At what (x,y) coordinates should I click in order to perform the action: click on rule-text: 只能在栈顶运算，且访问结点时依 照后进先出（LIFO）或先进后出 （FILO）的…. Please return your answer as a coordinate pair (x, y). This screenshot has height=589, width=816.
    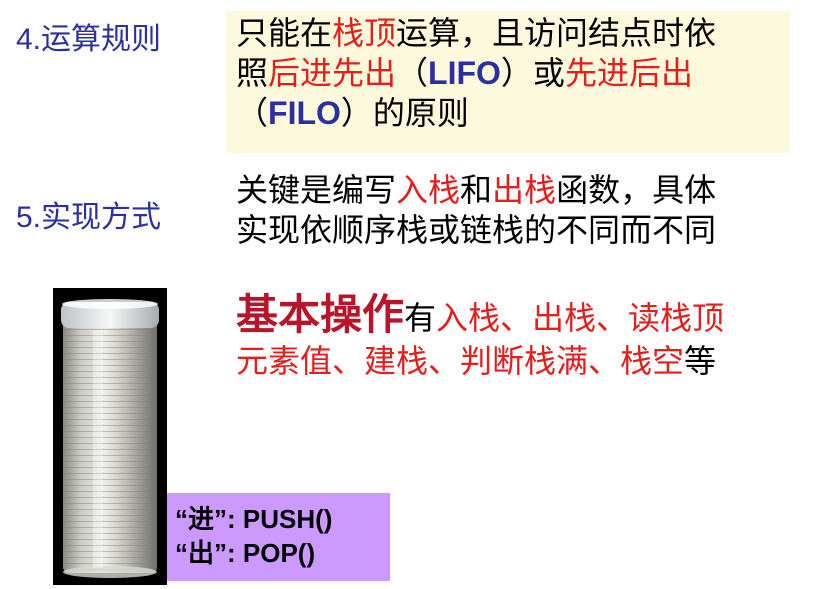
    Looking at the image, I should click on (516, 73).